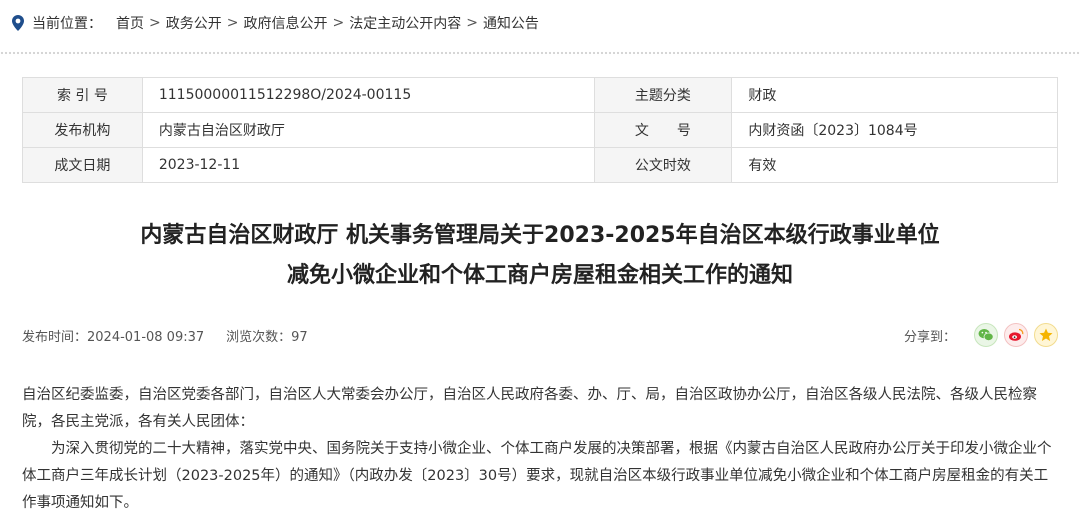  Describe the element at coordinates (894, 165) in the screenshot. I see `effect-value: 有效` at that location.